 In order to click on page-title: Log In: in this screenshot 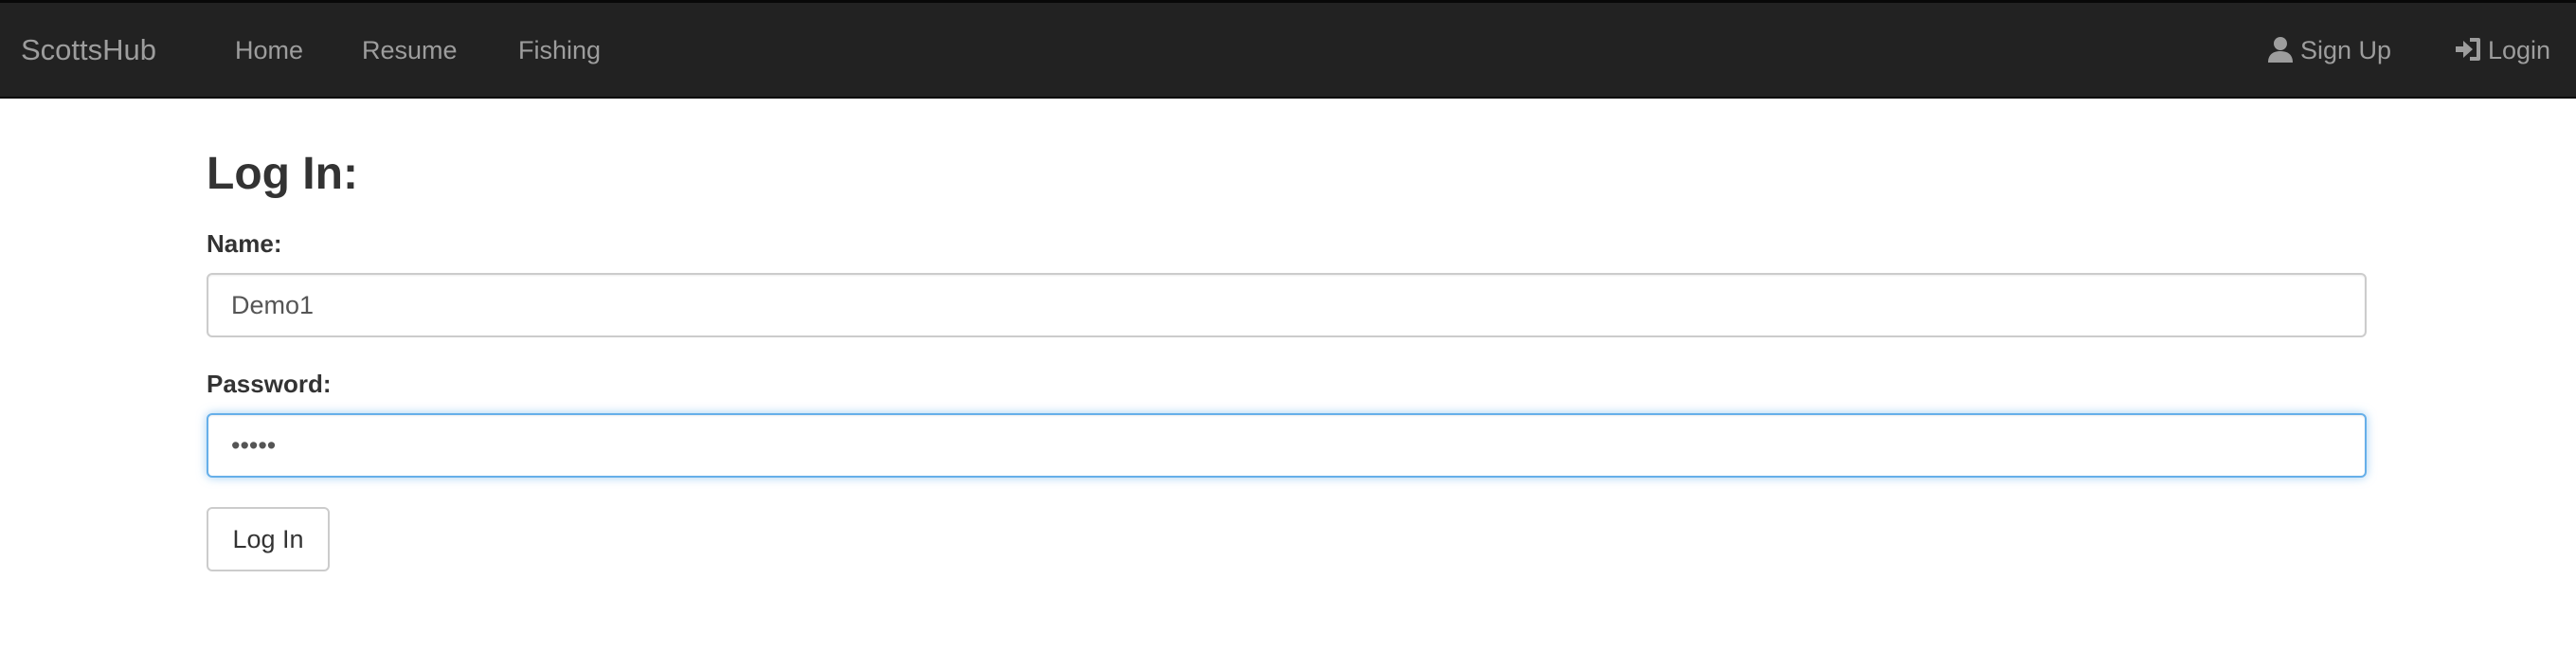, I will do `click(282, 174)`.